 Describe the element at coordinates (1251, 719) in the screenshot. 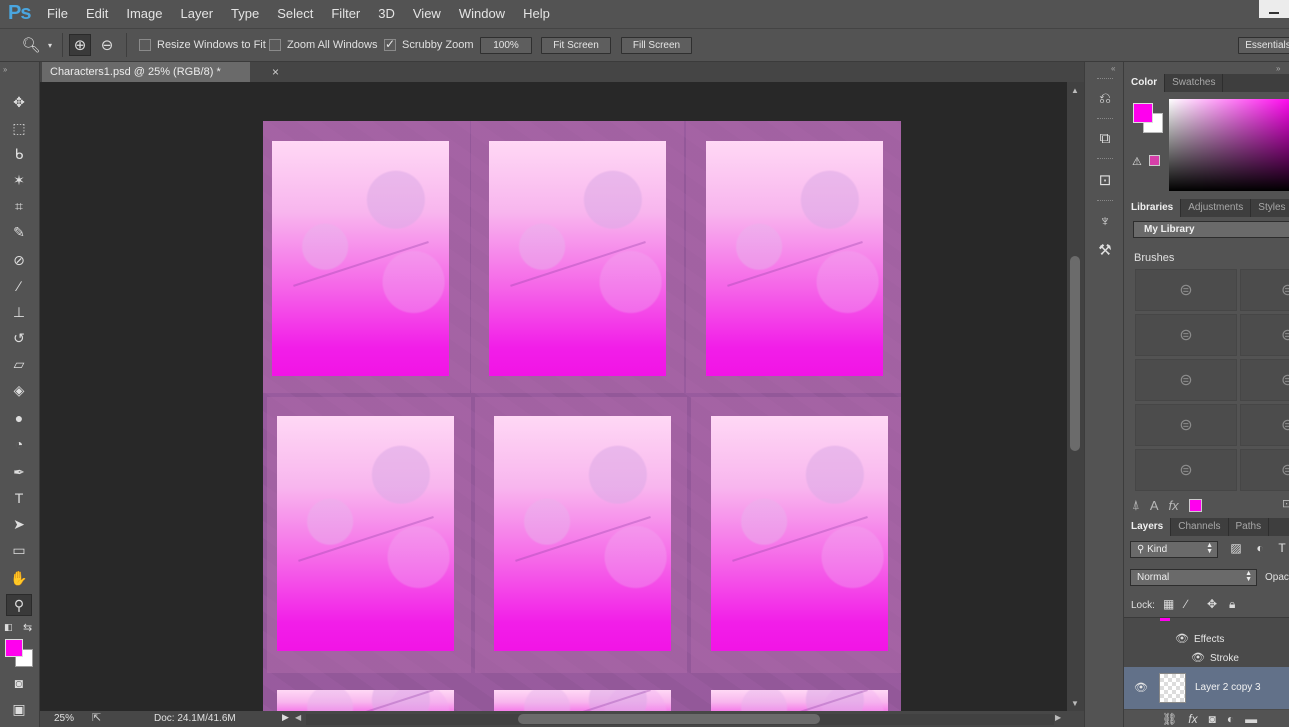

I see `new-group-icon: ▬` at that location.